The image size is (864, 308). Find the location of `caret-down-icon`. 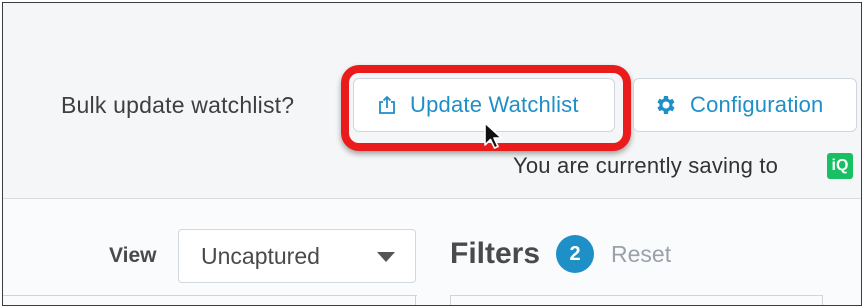

caret-down-icon is located at coordinates (386, 257).